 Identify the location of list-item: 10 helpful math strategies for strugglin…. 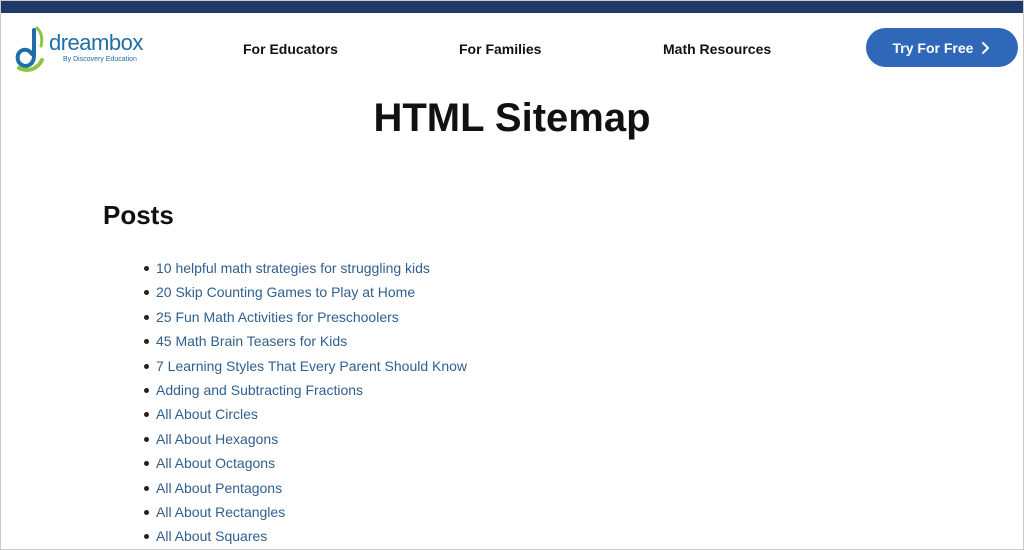
(305, 268).